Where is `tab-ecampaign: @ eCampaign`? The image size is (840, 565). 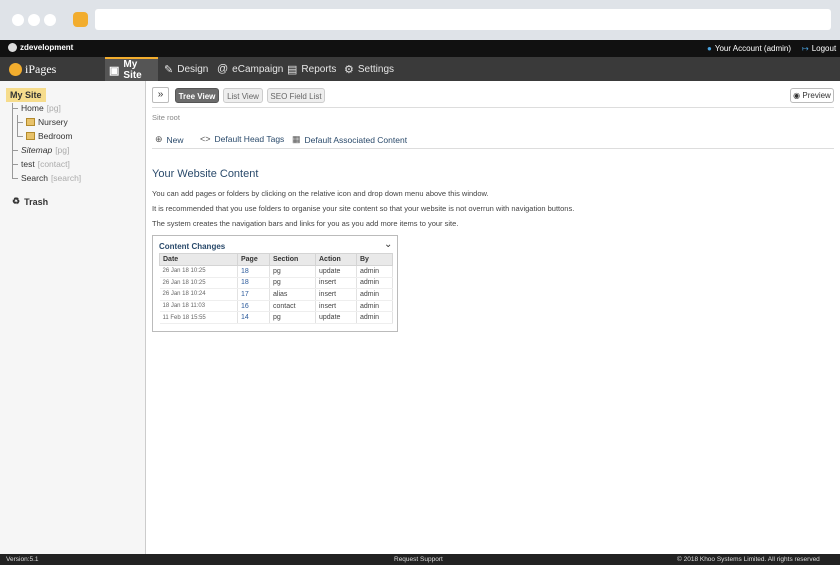
tab-ecampaign: @ eCampaign is located at coordinates (250, 69).